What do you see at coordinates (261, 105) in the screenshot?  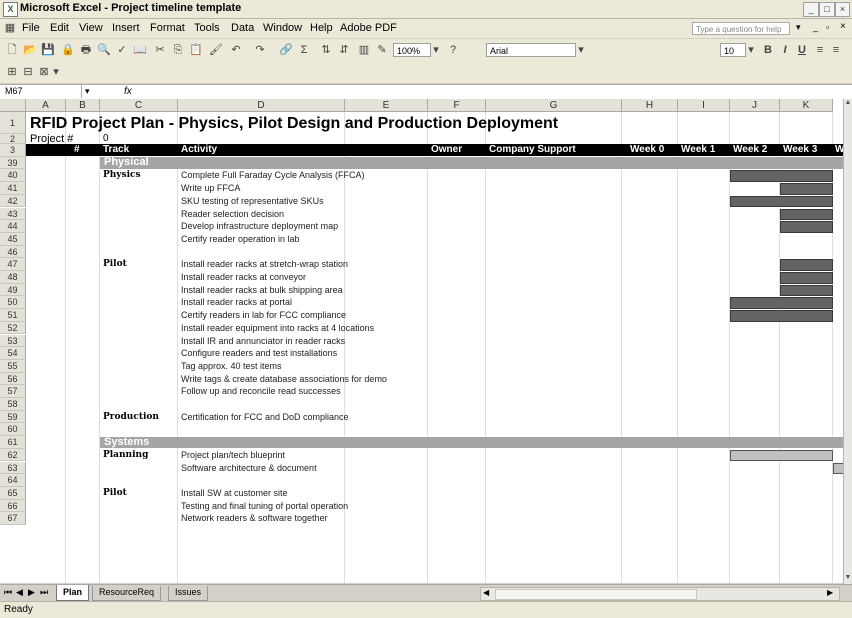 I see `column-header-d: D` at bounding box center [261, 105].